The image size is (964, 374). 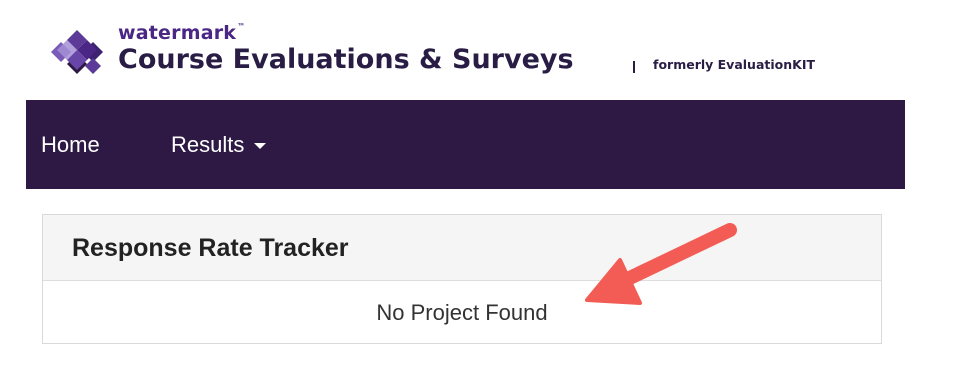 I want to click on brand-name-text: watermark, so click(x=177, y=33).